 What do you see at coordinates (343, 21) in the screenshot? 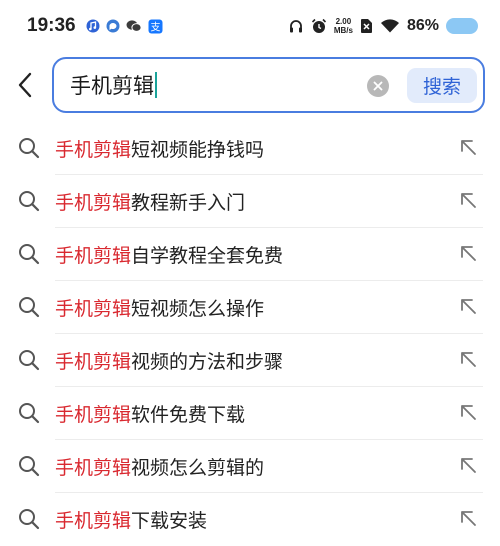
I see `net-speed-value: 2.00` at bounding box center [343, 21].